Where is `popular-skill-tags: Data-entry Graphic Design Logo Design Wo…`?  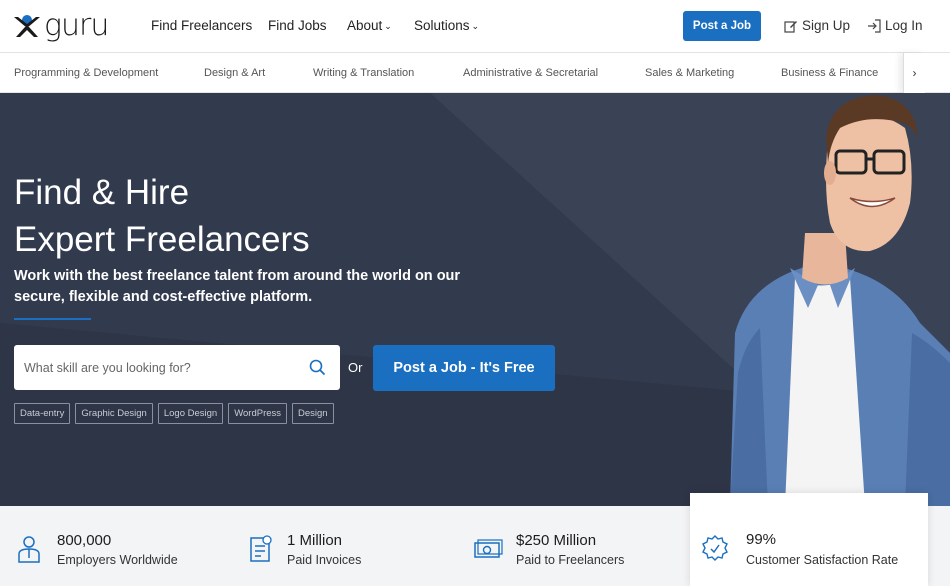 popular-skill-tags: Data-entry Graphic Design Logo Design Wo… is located at coordinates (174, 413).